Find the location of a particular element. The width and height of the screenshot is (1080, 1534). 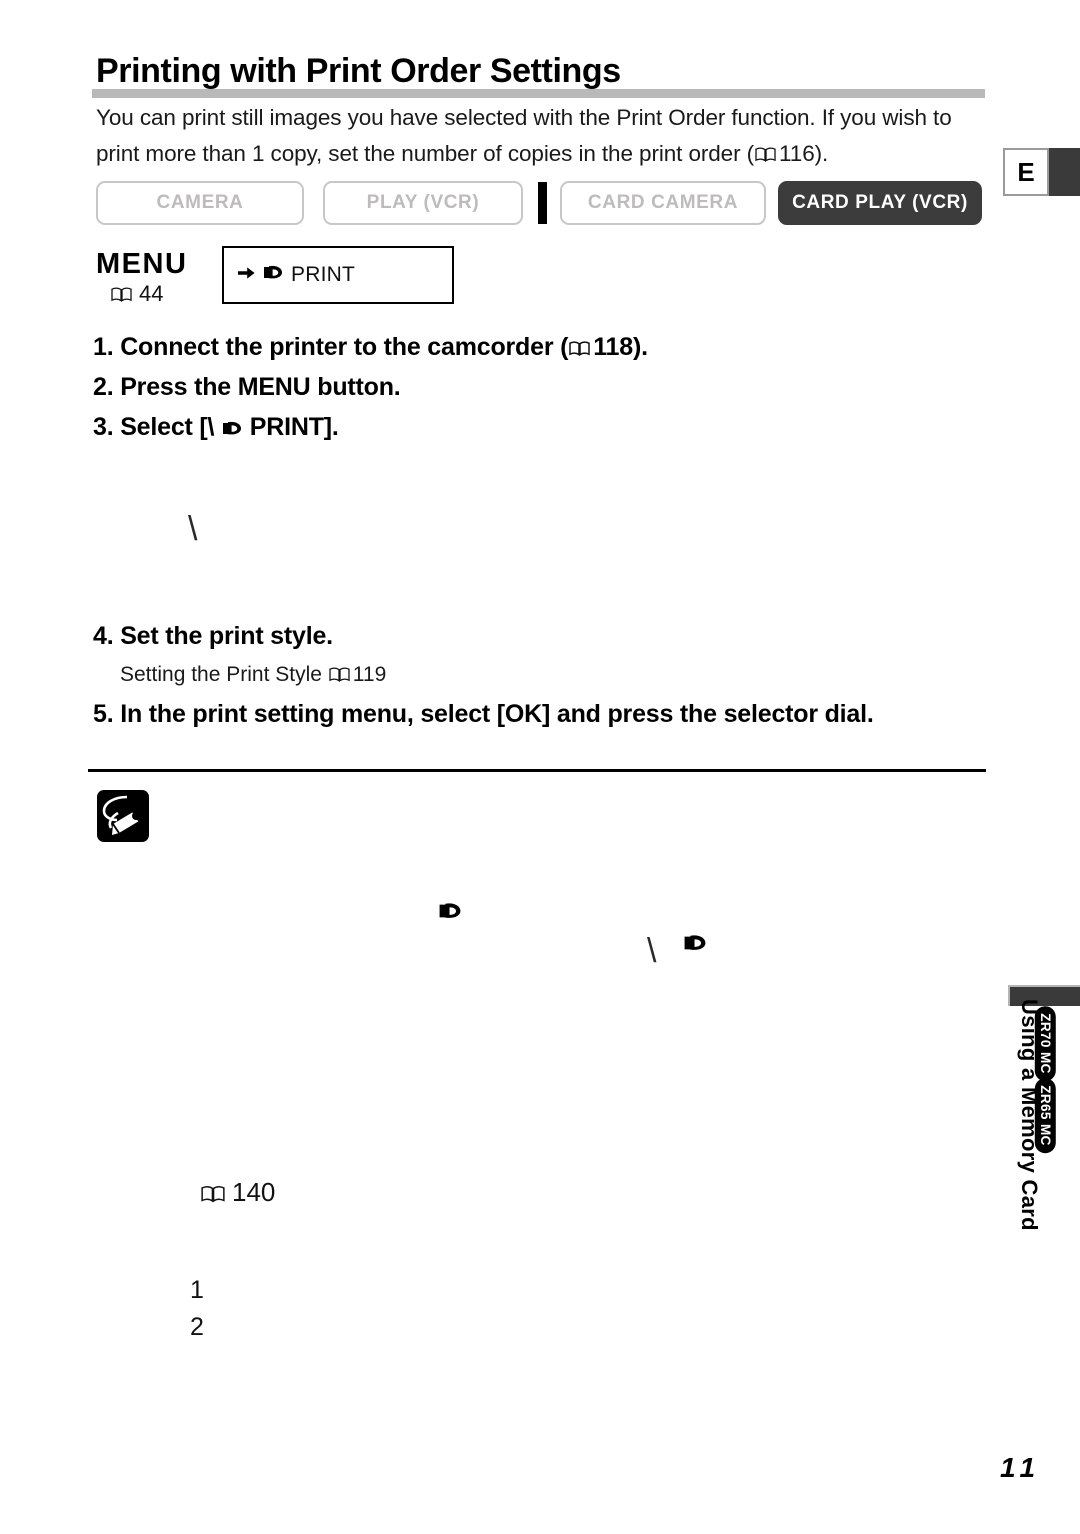

menu-item-print: PRINT is located at coordinates (338, 275).